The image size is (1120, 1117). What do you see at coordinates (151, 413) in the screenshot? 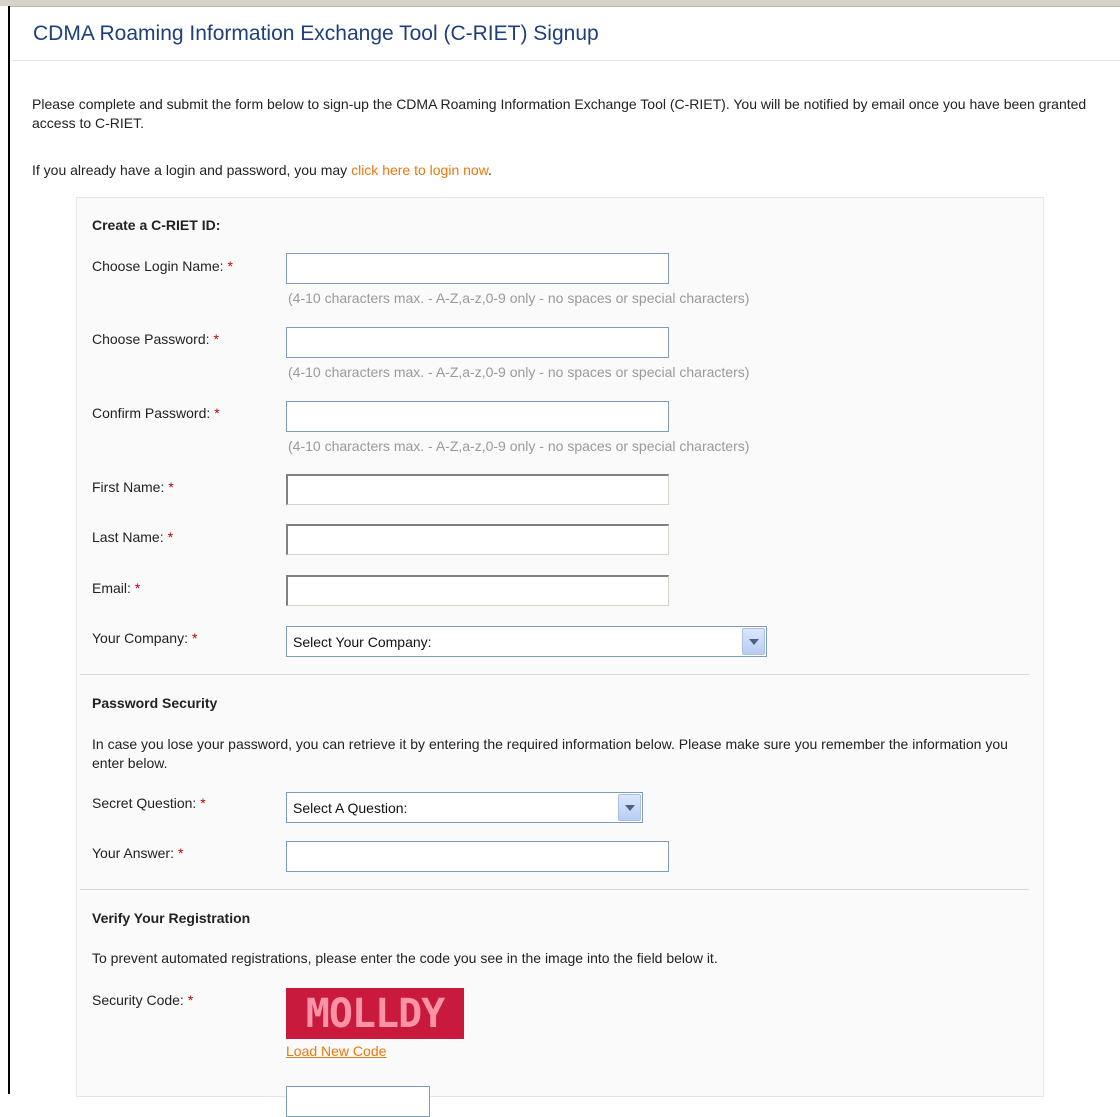
I see `confirm-password-label-text: Confirm Password:` at bounding box center [151, 413].